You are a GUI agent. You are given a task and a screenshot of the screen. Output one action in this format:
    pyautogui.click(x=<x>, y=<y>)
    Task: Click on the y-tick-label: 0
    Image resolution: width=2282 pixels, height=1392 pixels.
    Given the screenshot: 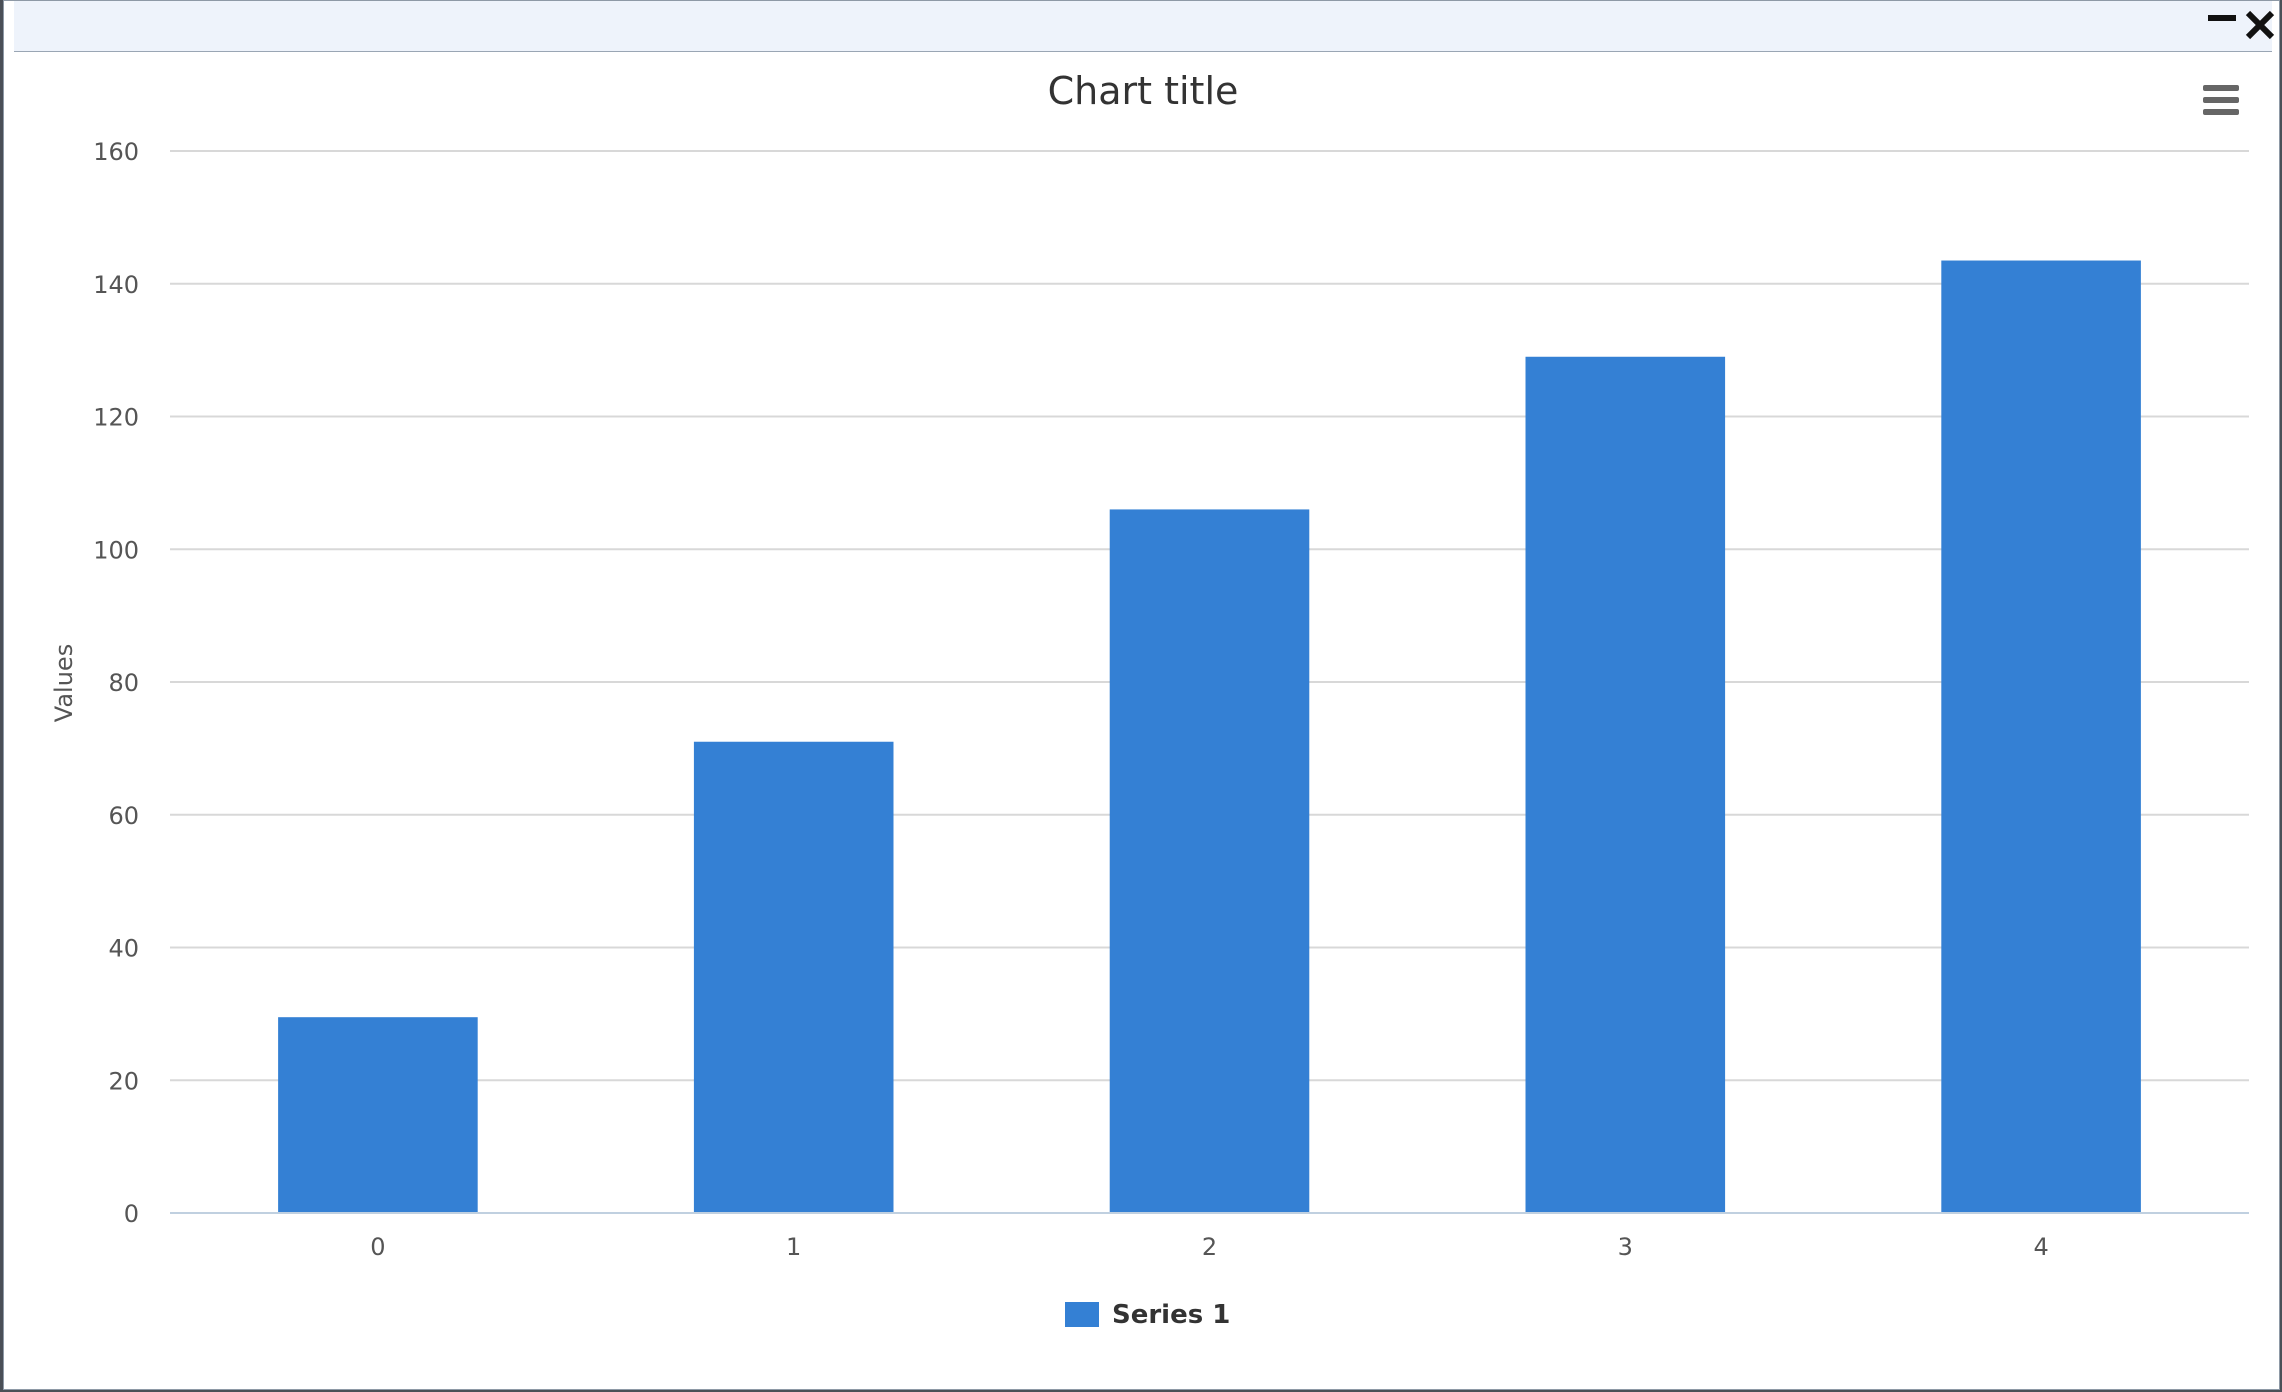 What is the action you would take?
    pyautogui.click(x=131, y=1214)
    